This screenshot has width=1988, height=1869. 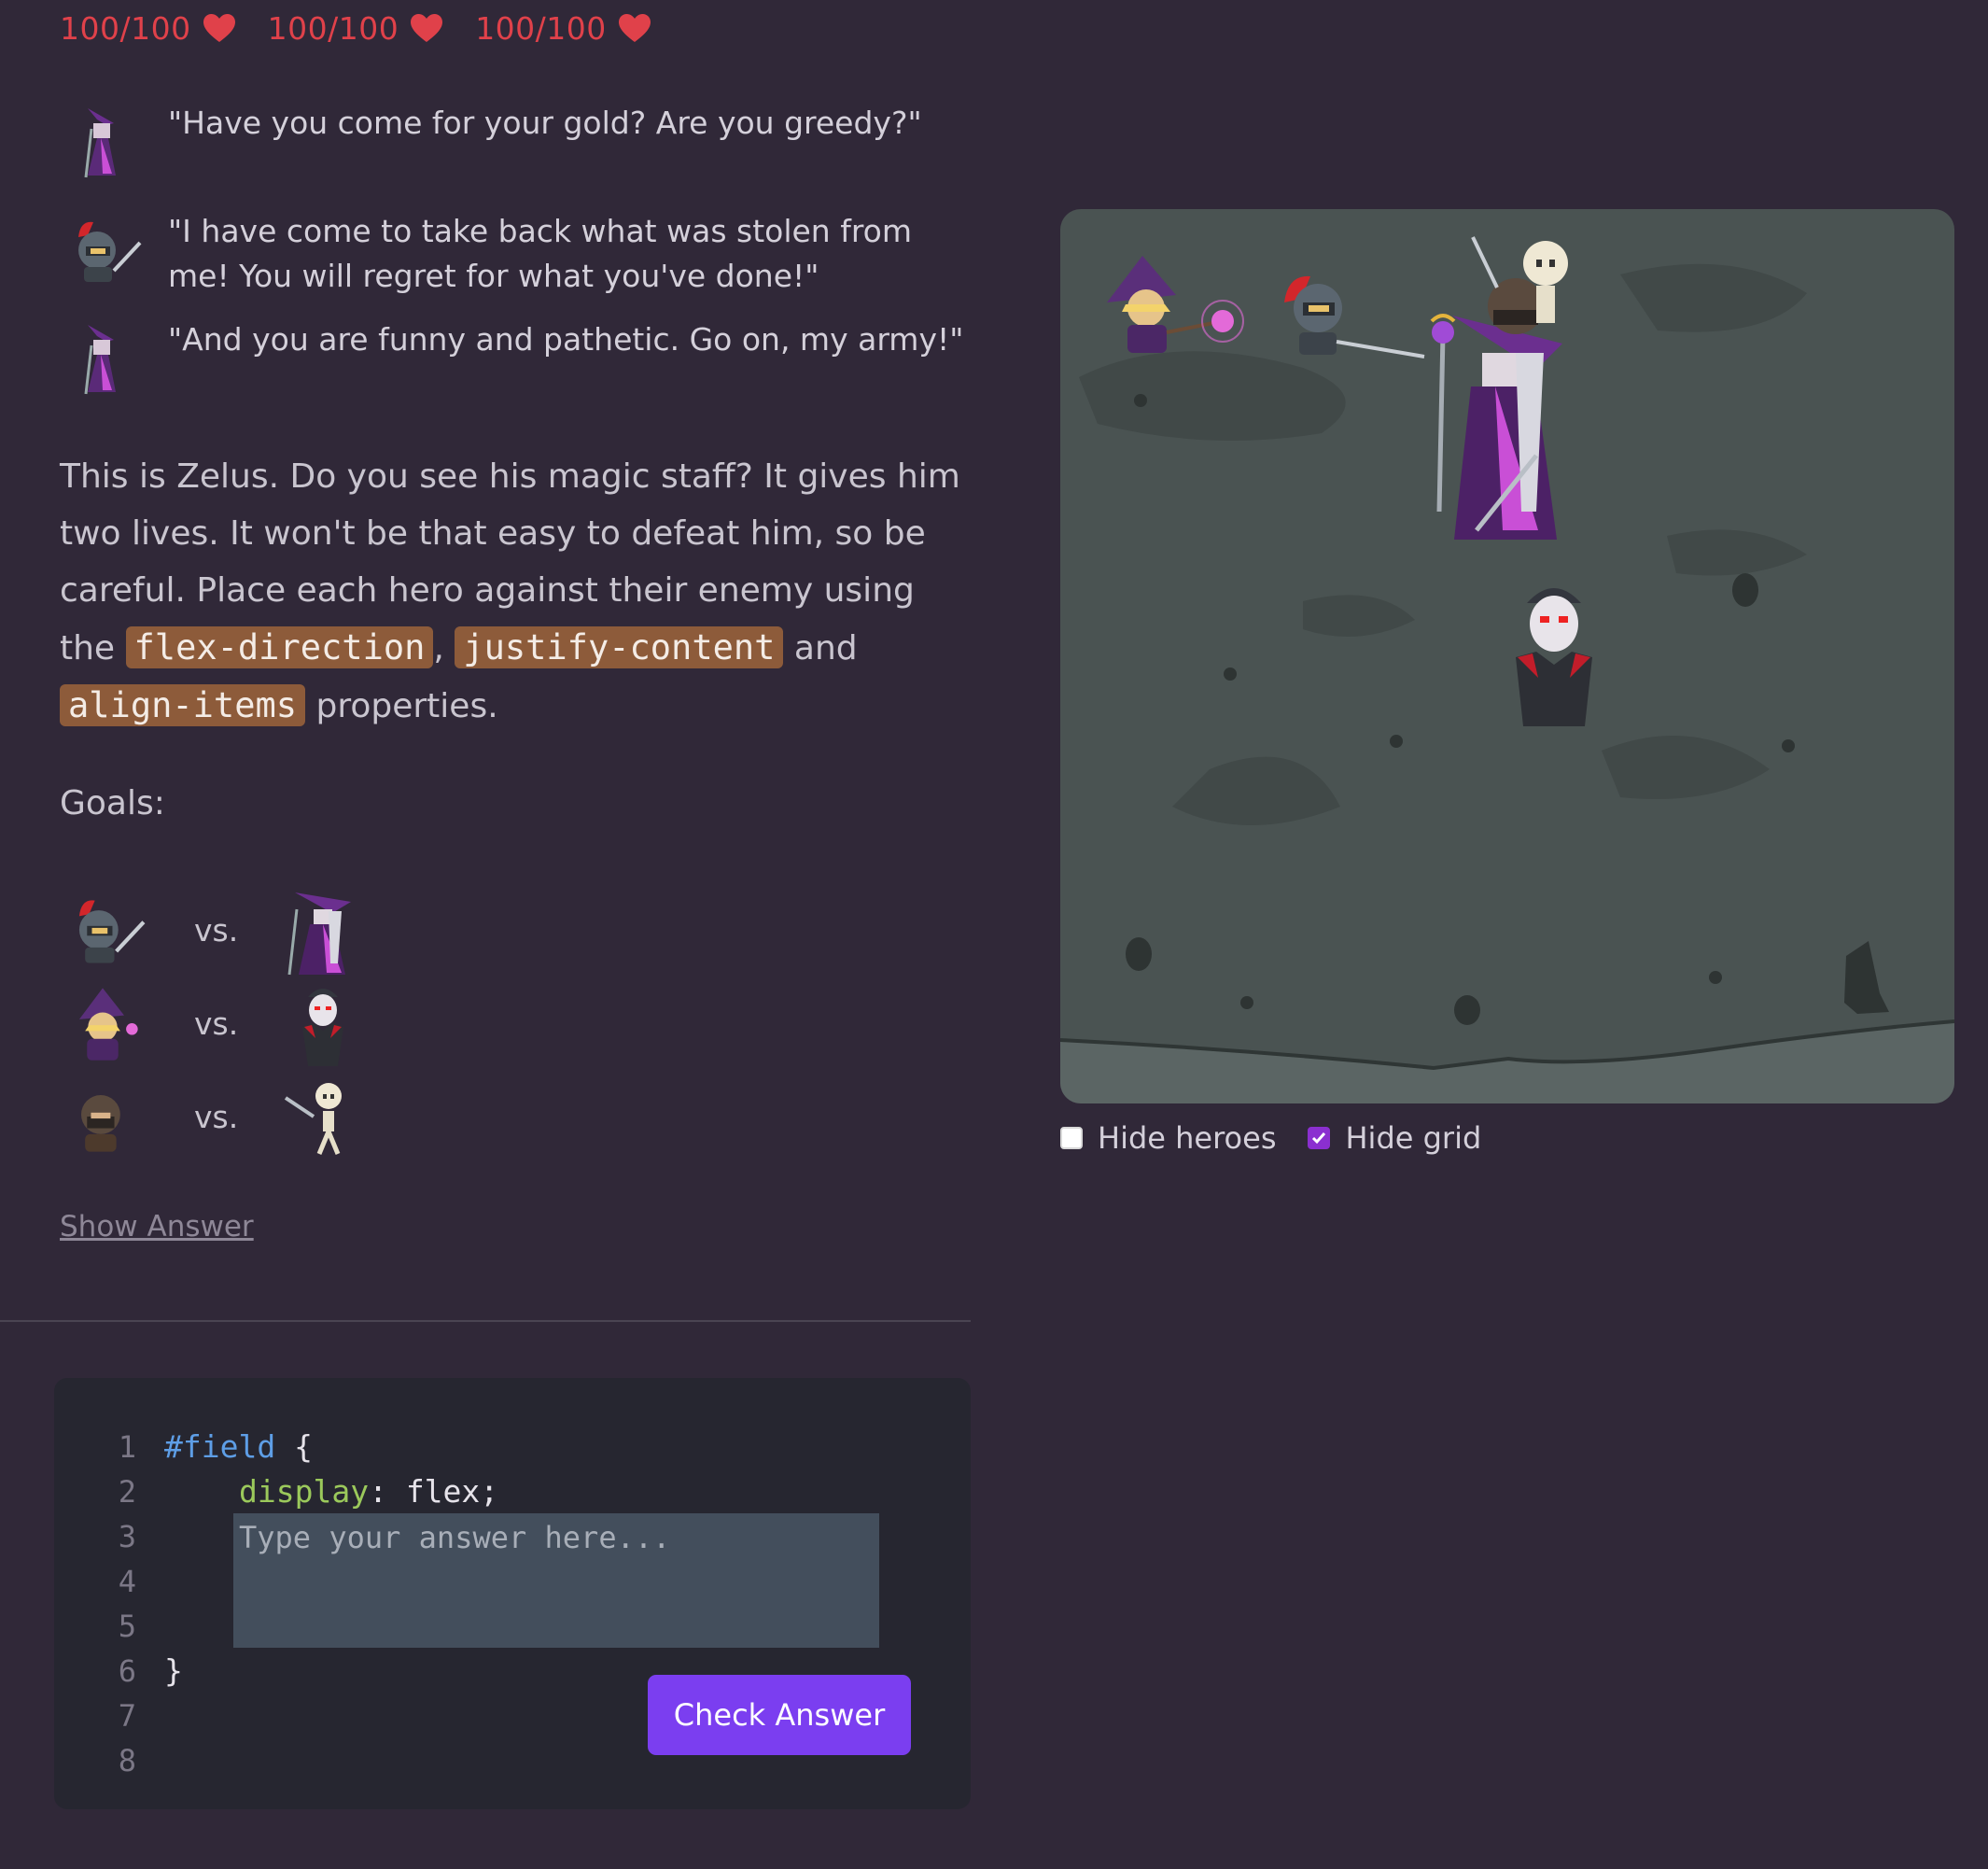 I want to click on separator: and, so click(x=820, y=648).